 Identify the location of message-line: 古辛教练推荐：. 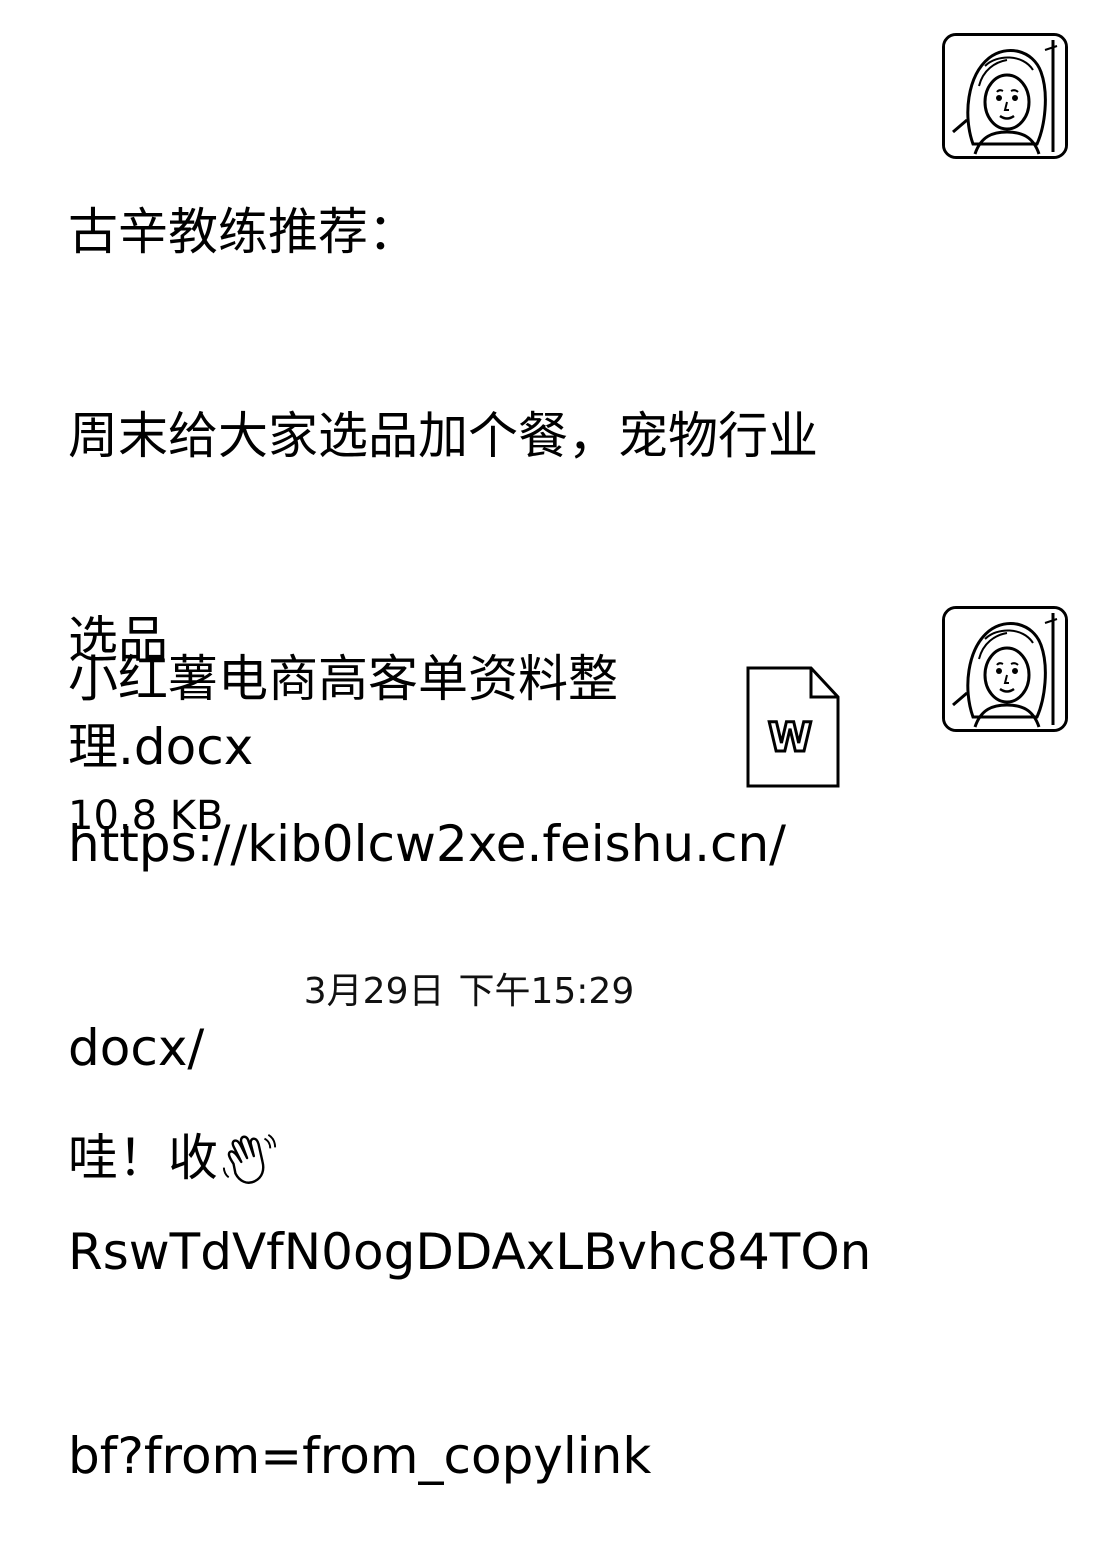
(243, 232).